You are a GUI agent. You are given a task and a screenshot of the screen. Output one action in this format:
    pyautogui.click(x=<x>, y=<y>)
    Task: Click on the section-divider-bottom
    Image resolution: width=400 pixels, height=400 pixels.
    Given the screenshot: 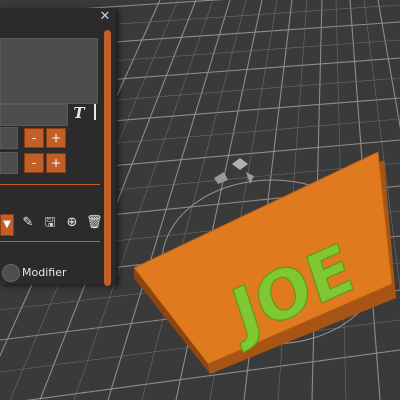 What is the action you would take?
    pyautogui.click(x=50, y=241)
    